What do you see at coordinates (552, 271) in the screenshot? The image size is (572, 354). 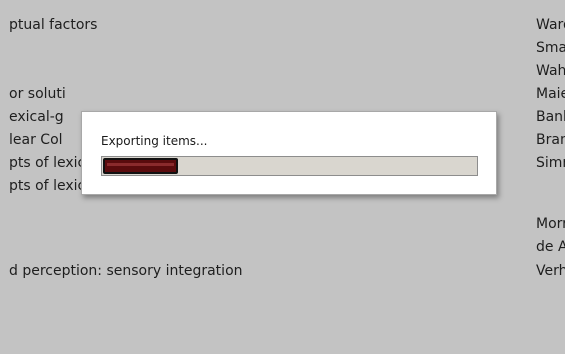 I see `item-author: Verh` at bounding box center [552, 271].